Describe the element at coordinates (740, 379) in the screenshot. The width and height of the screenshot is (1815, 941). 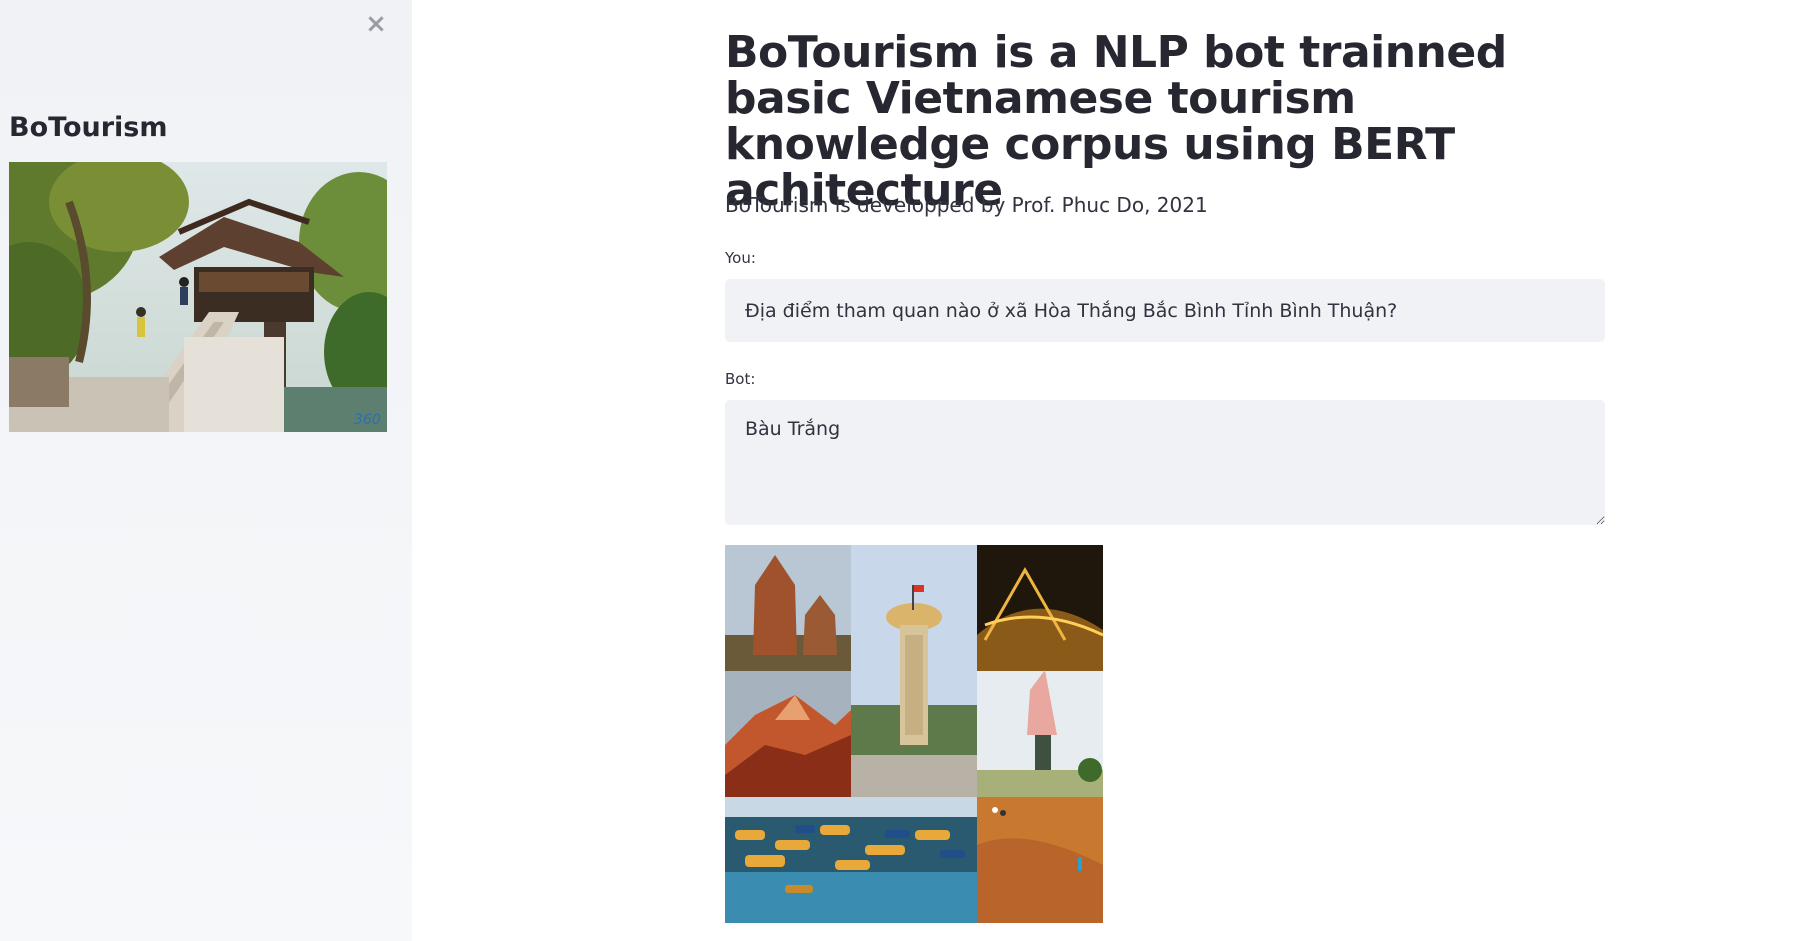
I see `bot-label: Bot:` at that location.